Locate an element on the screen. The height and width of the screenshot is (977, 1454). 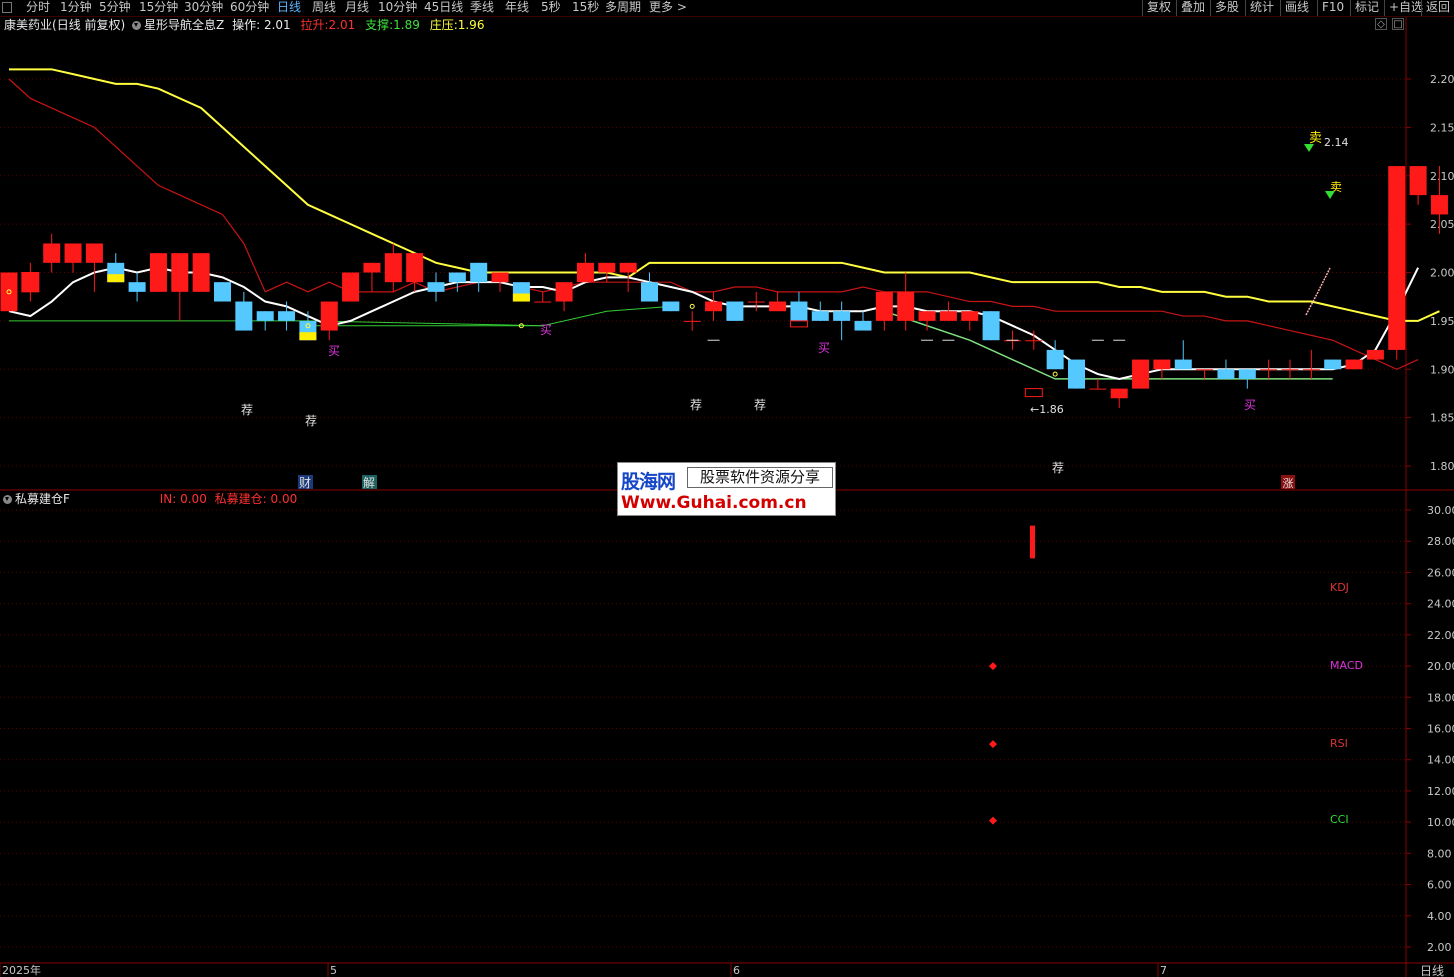
main-axis-label: 1.80 is located at coordinates (1442, 466).